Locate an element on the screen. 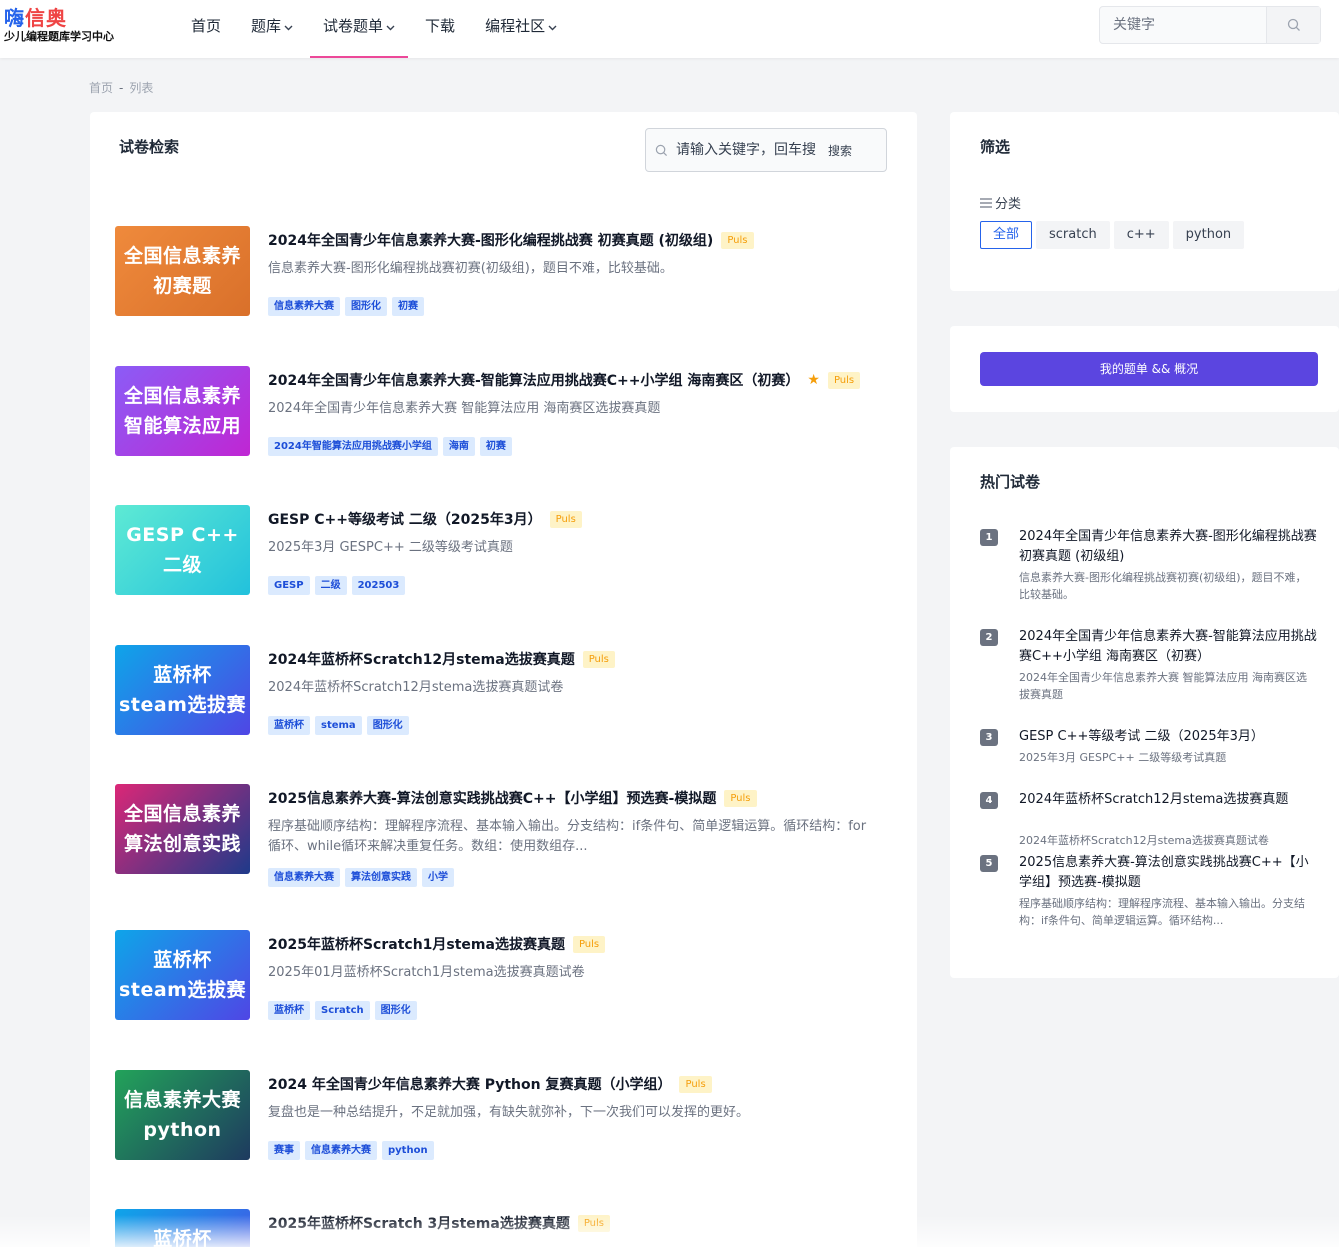  hot-paper-title: GESP C++等级考试 二级（2025年3月） is located at coordinates (1168, 737).